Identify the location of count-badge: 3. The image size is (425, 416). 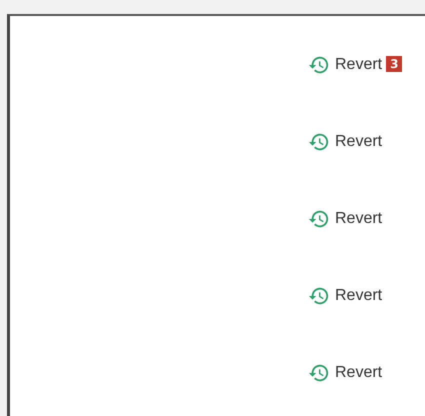
(394, 64).